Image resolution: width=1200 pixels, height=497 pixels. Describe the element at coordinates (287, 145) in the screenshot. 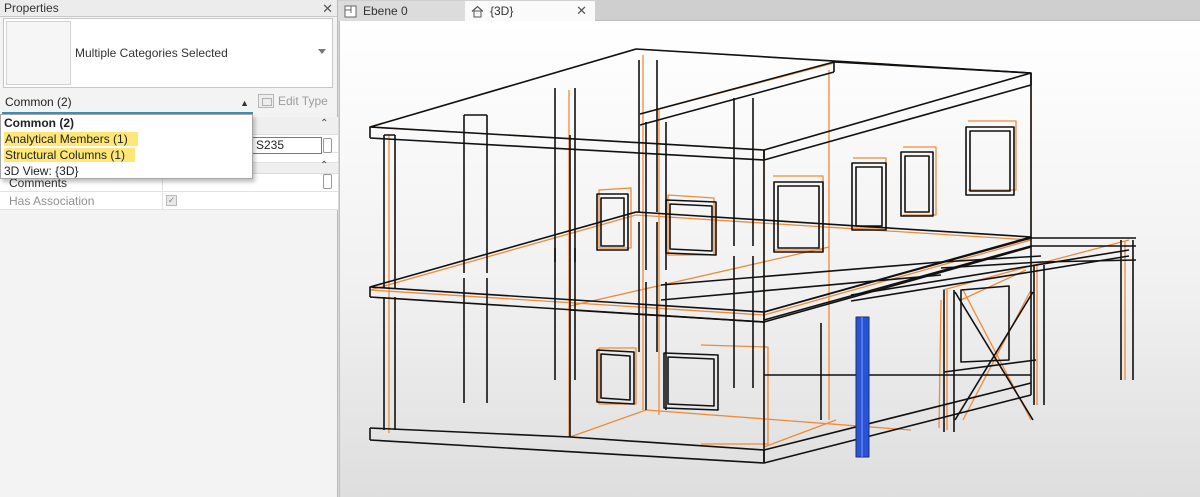

I see `material-value-field: S235` at that location.